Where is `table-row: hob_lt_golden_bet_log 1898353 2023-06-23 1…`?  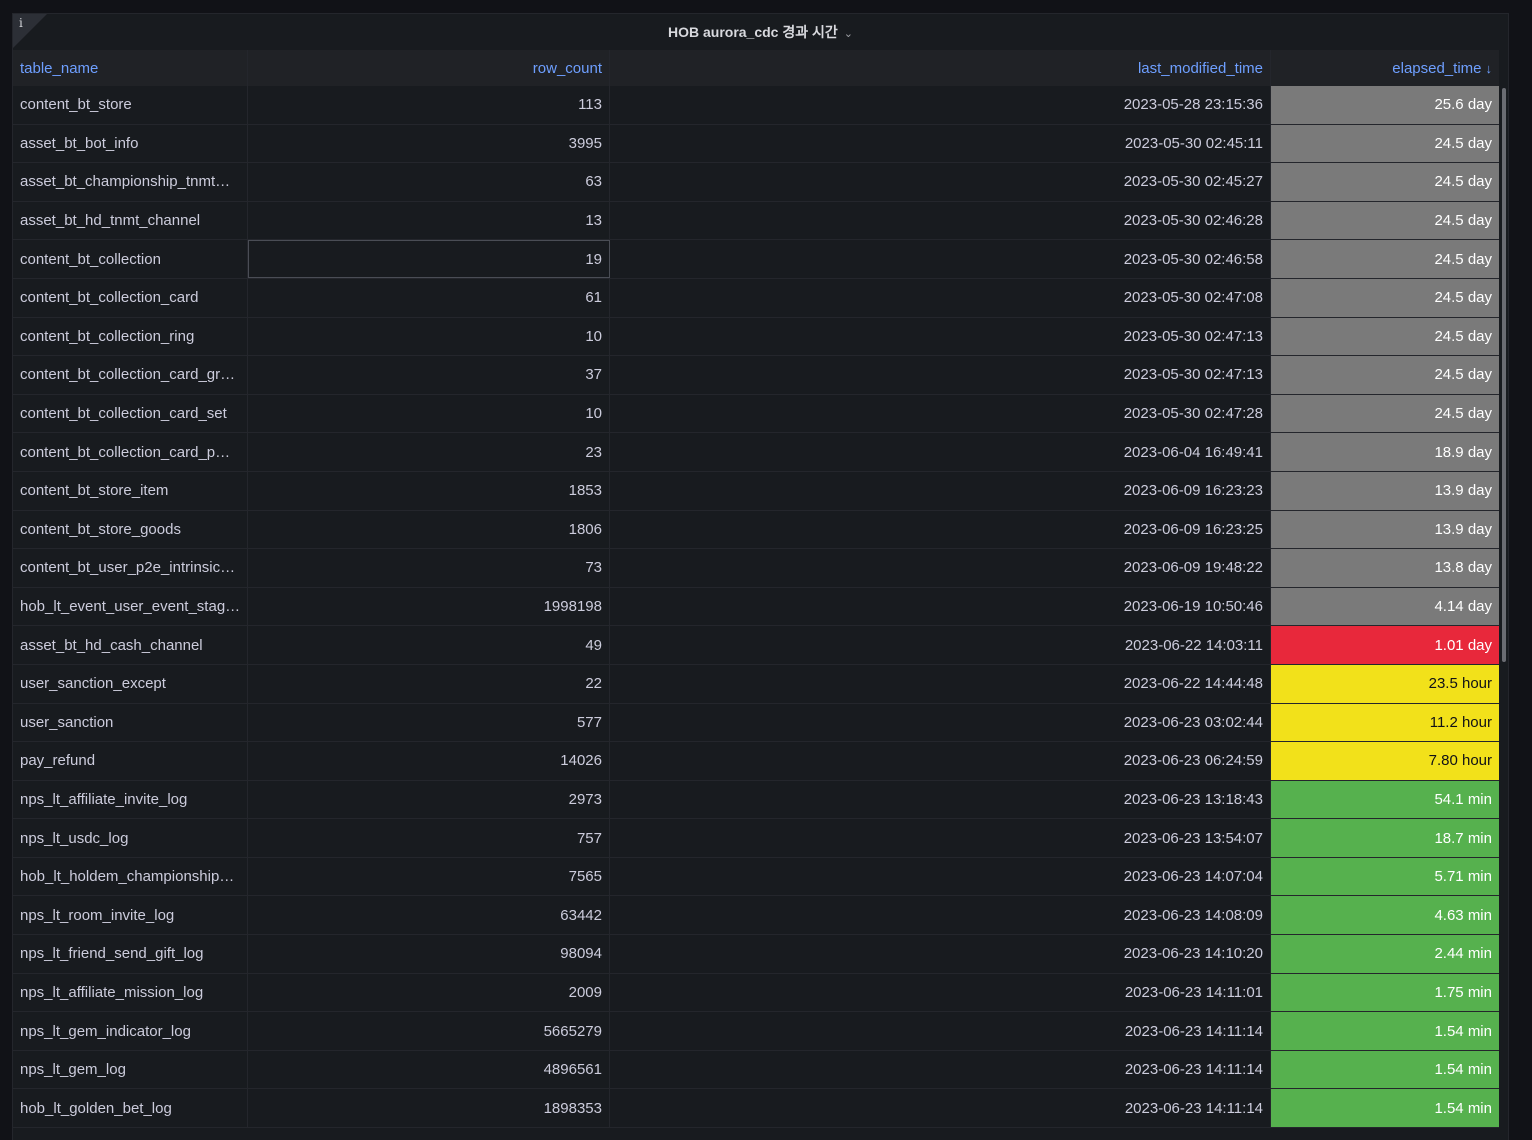 table-row: hob_lt_golden_bet_log 1898353 2023-06-23 1… is located at coordinates (756, 1109).